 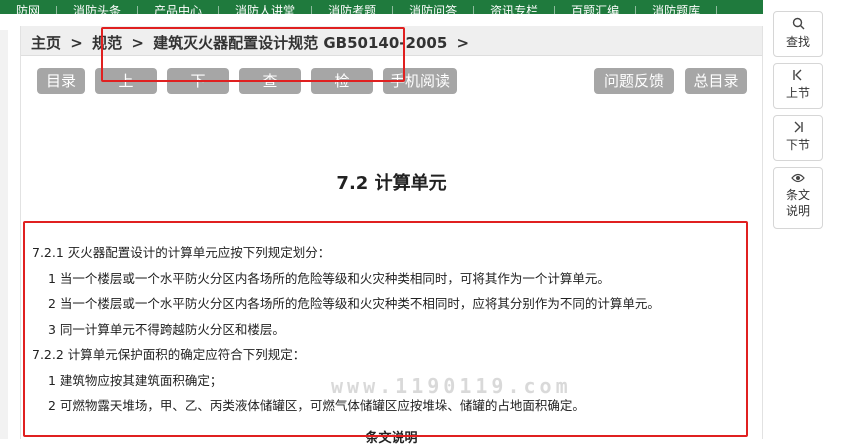 I want to click on right-margin, so click(x=846, y=219).